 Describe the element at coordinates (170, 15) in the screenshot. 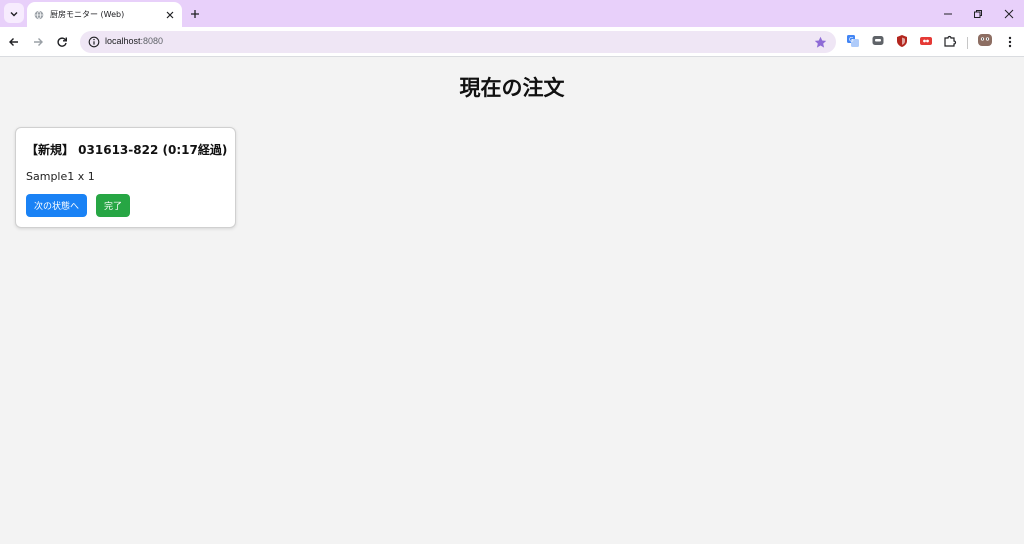

I see `close-icon` at that location.